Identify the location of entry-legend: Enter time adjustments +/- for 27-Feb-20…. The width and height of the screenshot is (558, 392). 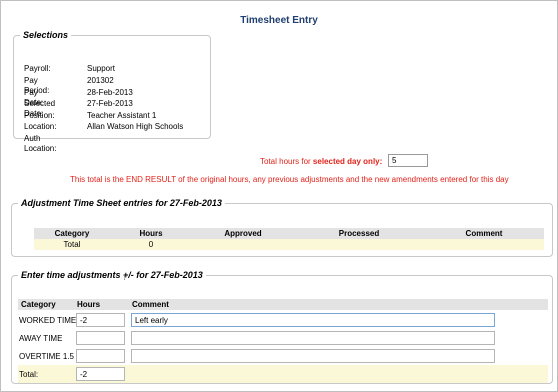
(112, 275).